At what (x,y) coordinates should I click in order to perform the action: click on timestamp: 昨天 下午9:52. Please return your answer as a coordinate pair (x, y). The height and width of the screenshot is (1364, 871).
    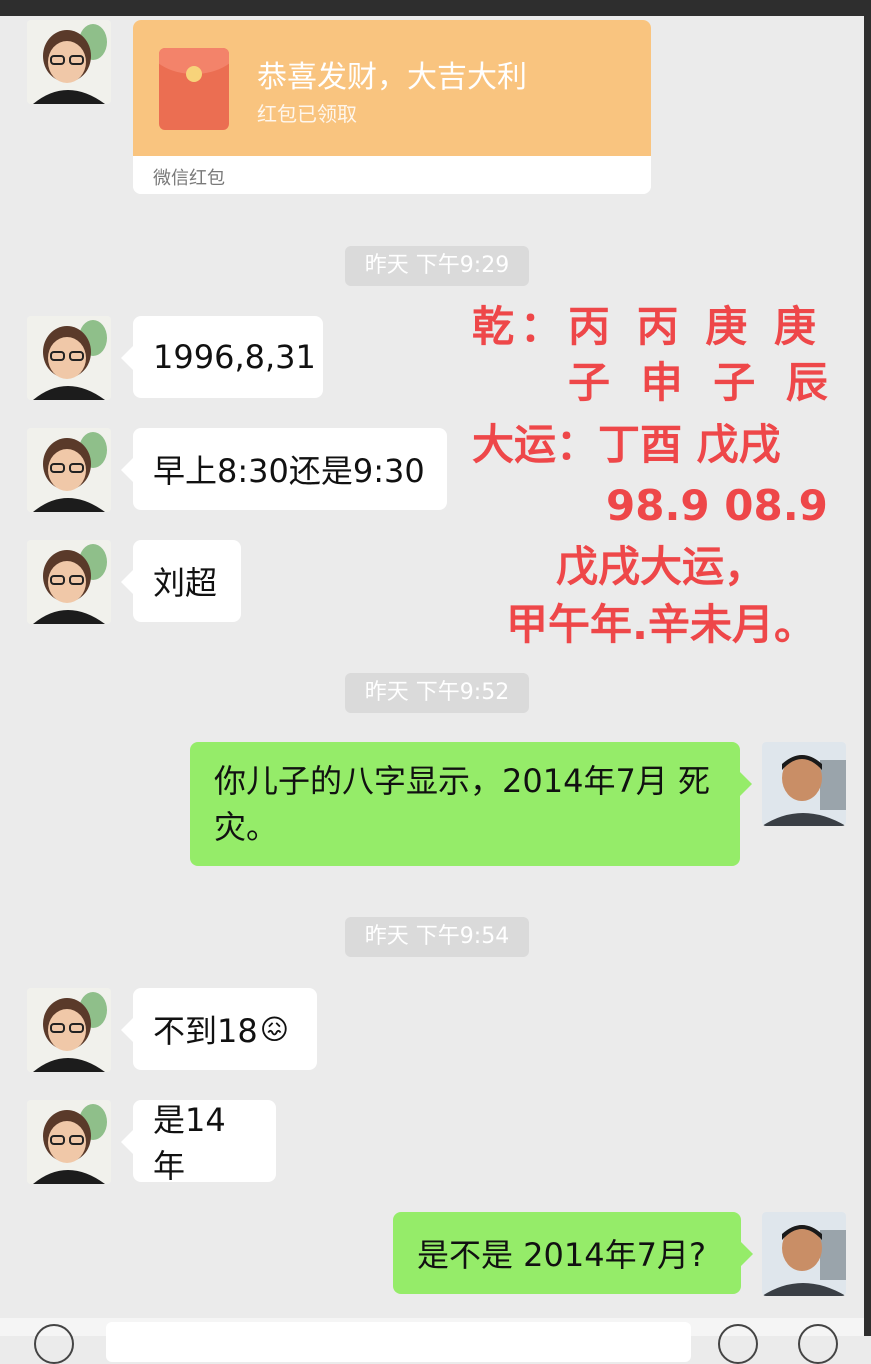
    Looking at the image, I should click on (437, 693).